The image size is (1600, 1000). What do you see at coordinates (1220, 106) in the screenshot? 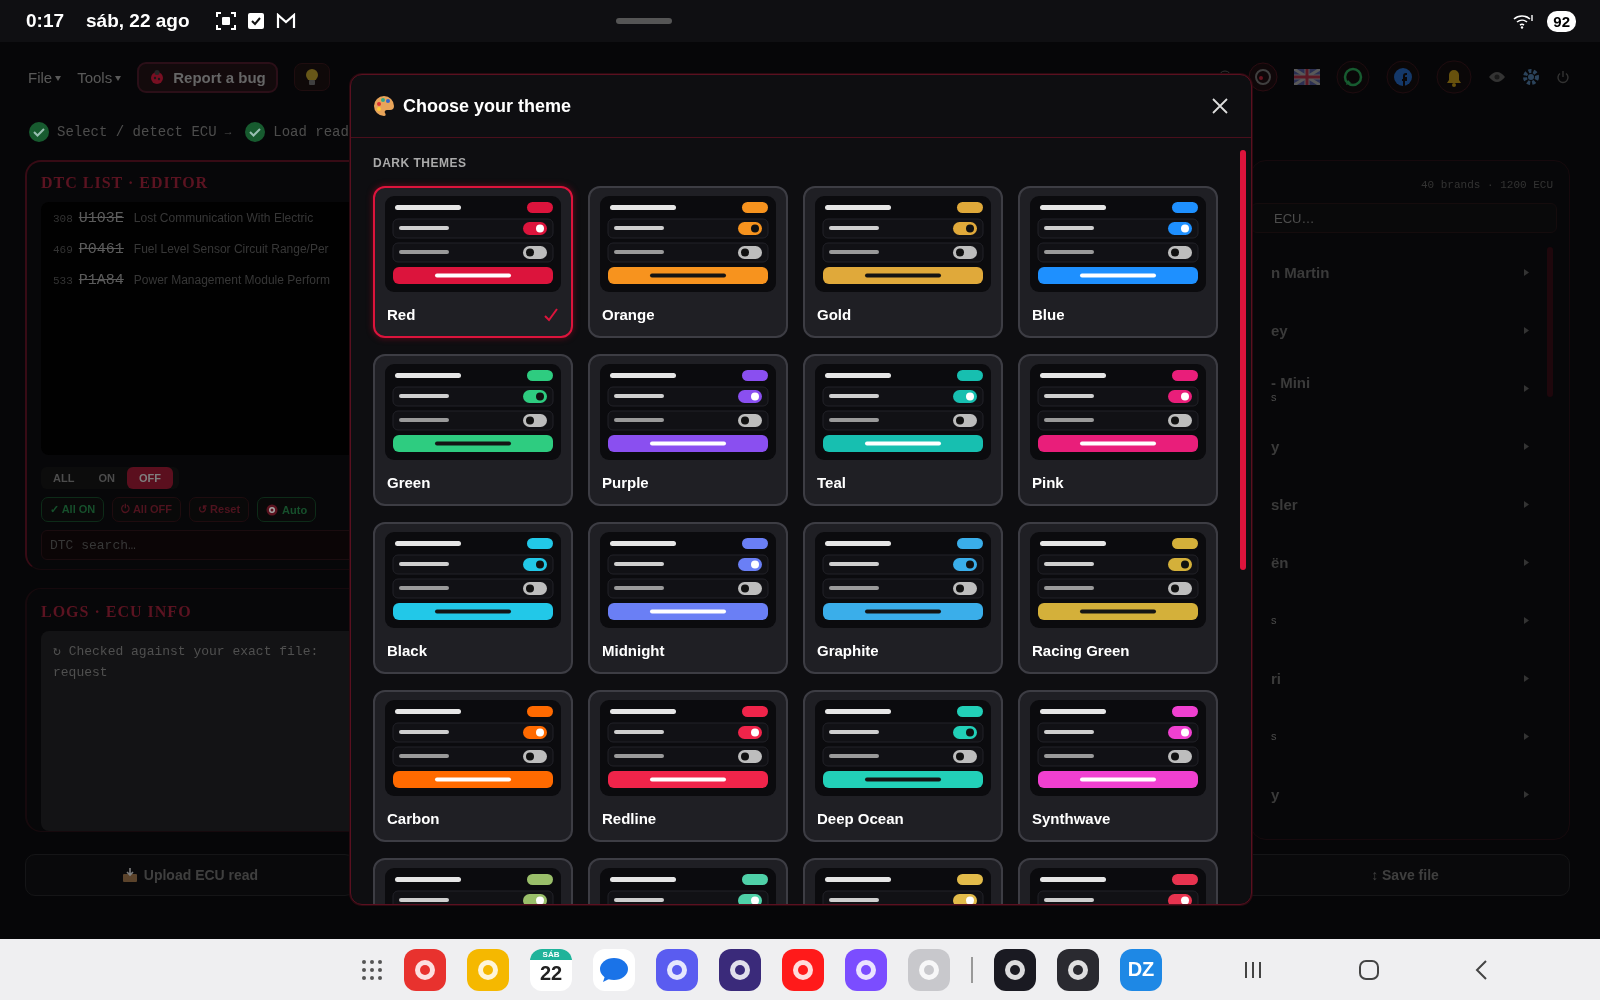
I see `close-icon` at bounding box center [1220, 106].